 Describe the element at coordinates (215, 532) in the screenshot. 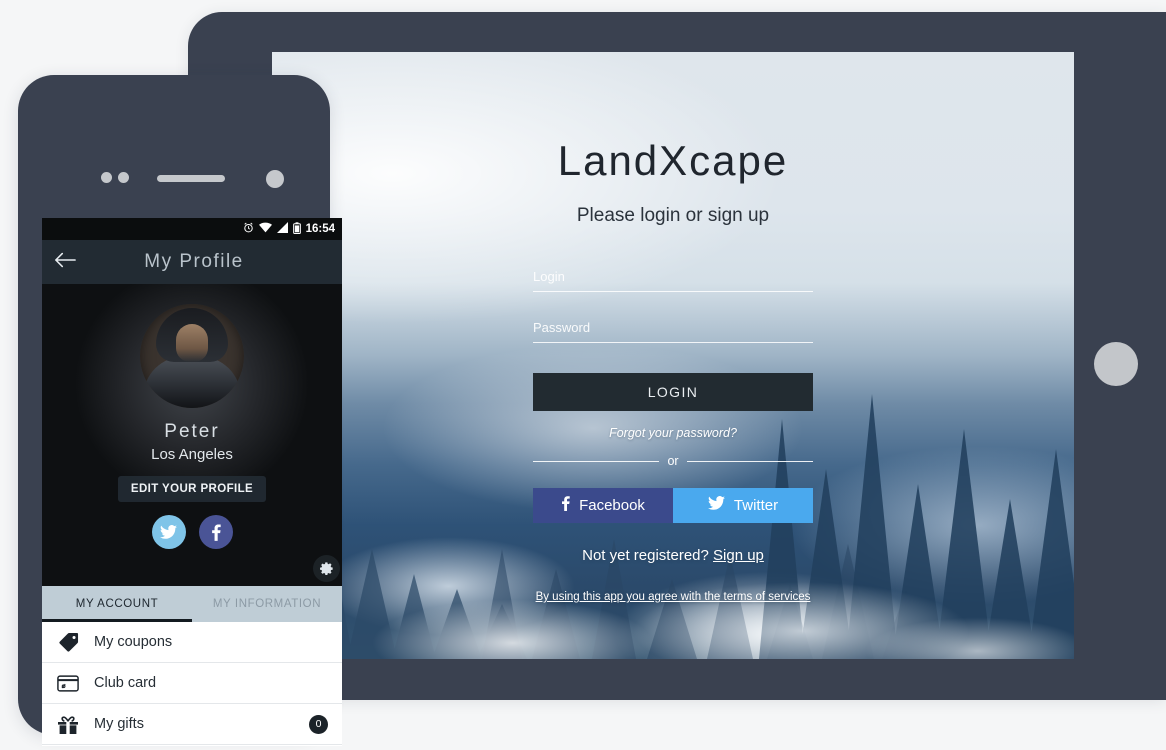

I see `facebook-profile-button` at that location.